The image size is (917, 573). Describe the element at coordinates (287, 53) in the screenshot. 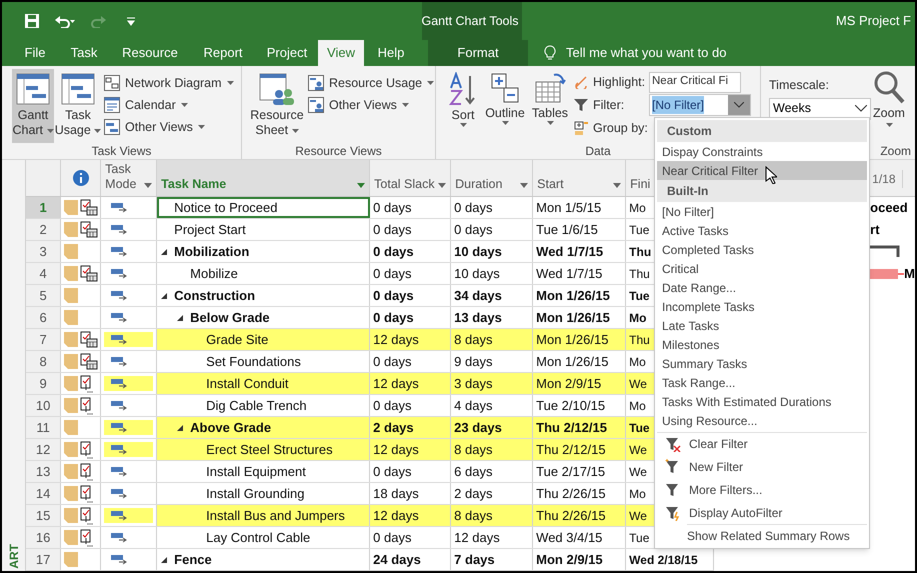

I see `ribbon-tab: Project` at that location.